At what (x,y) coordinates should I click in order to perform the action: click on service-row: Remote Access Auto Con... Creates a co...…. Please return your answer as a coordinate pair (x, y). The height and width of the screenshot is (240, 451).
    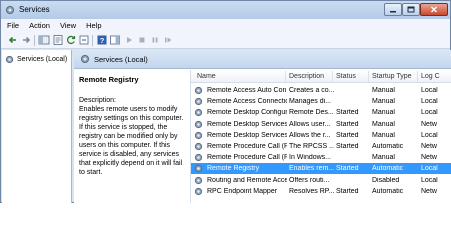
    Looking at the image, I should click on (321, 90).